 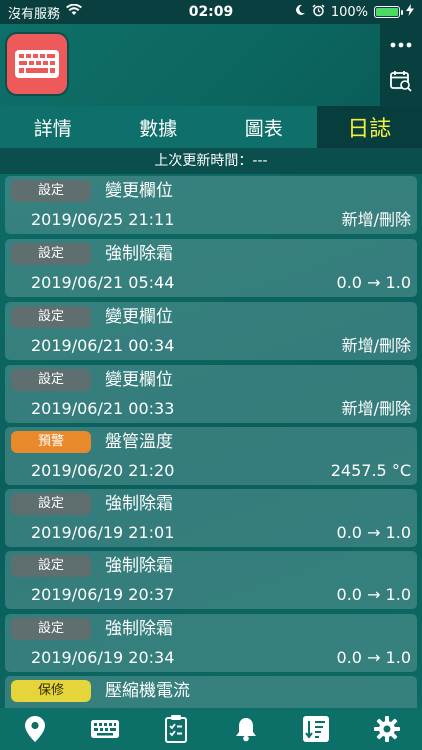 What do you see at coordinates (211, 205) in the screenshot?
I see `list-item: 設定 變更欄位 2019/06/25 21:11 新增/刪除` at bounding box center [211, 205].